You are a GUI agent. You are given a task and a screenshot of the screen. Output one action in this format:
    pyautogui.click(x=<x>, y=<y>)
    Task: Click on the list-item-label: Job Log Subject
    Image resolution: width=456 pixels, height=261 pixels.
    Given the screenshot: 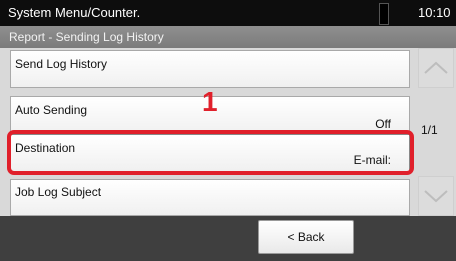 What is the action you would take?
    pyautogui.click(x=58, y=192)
    